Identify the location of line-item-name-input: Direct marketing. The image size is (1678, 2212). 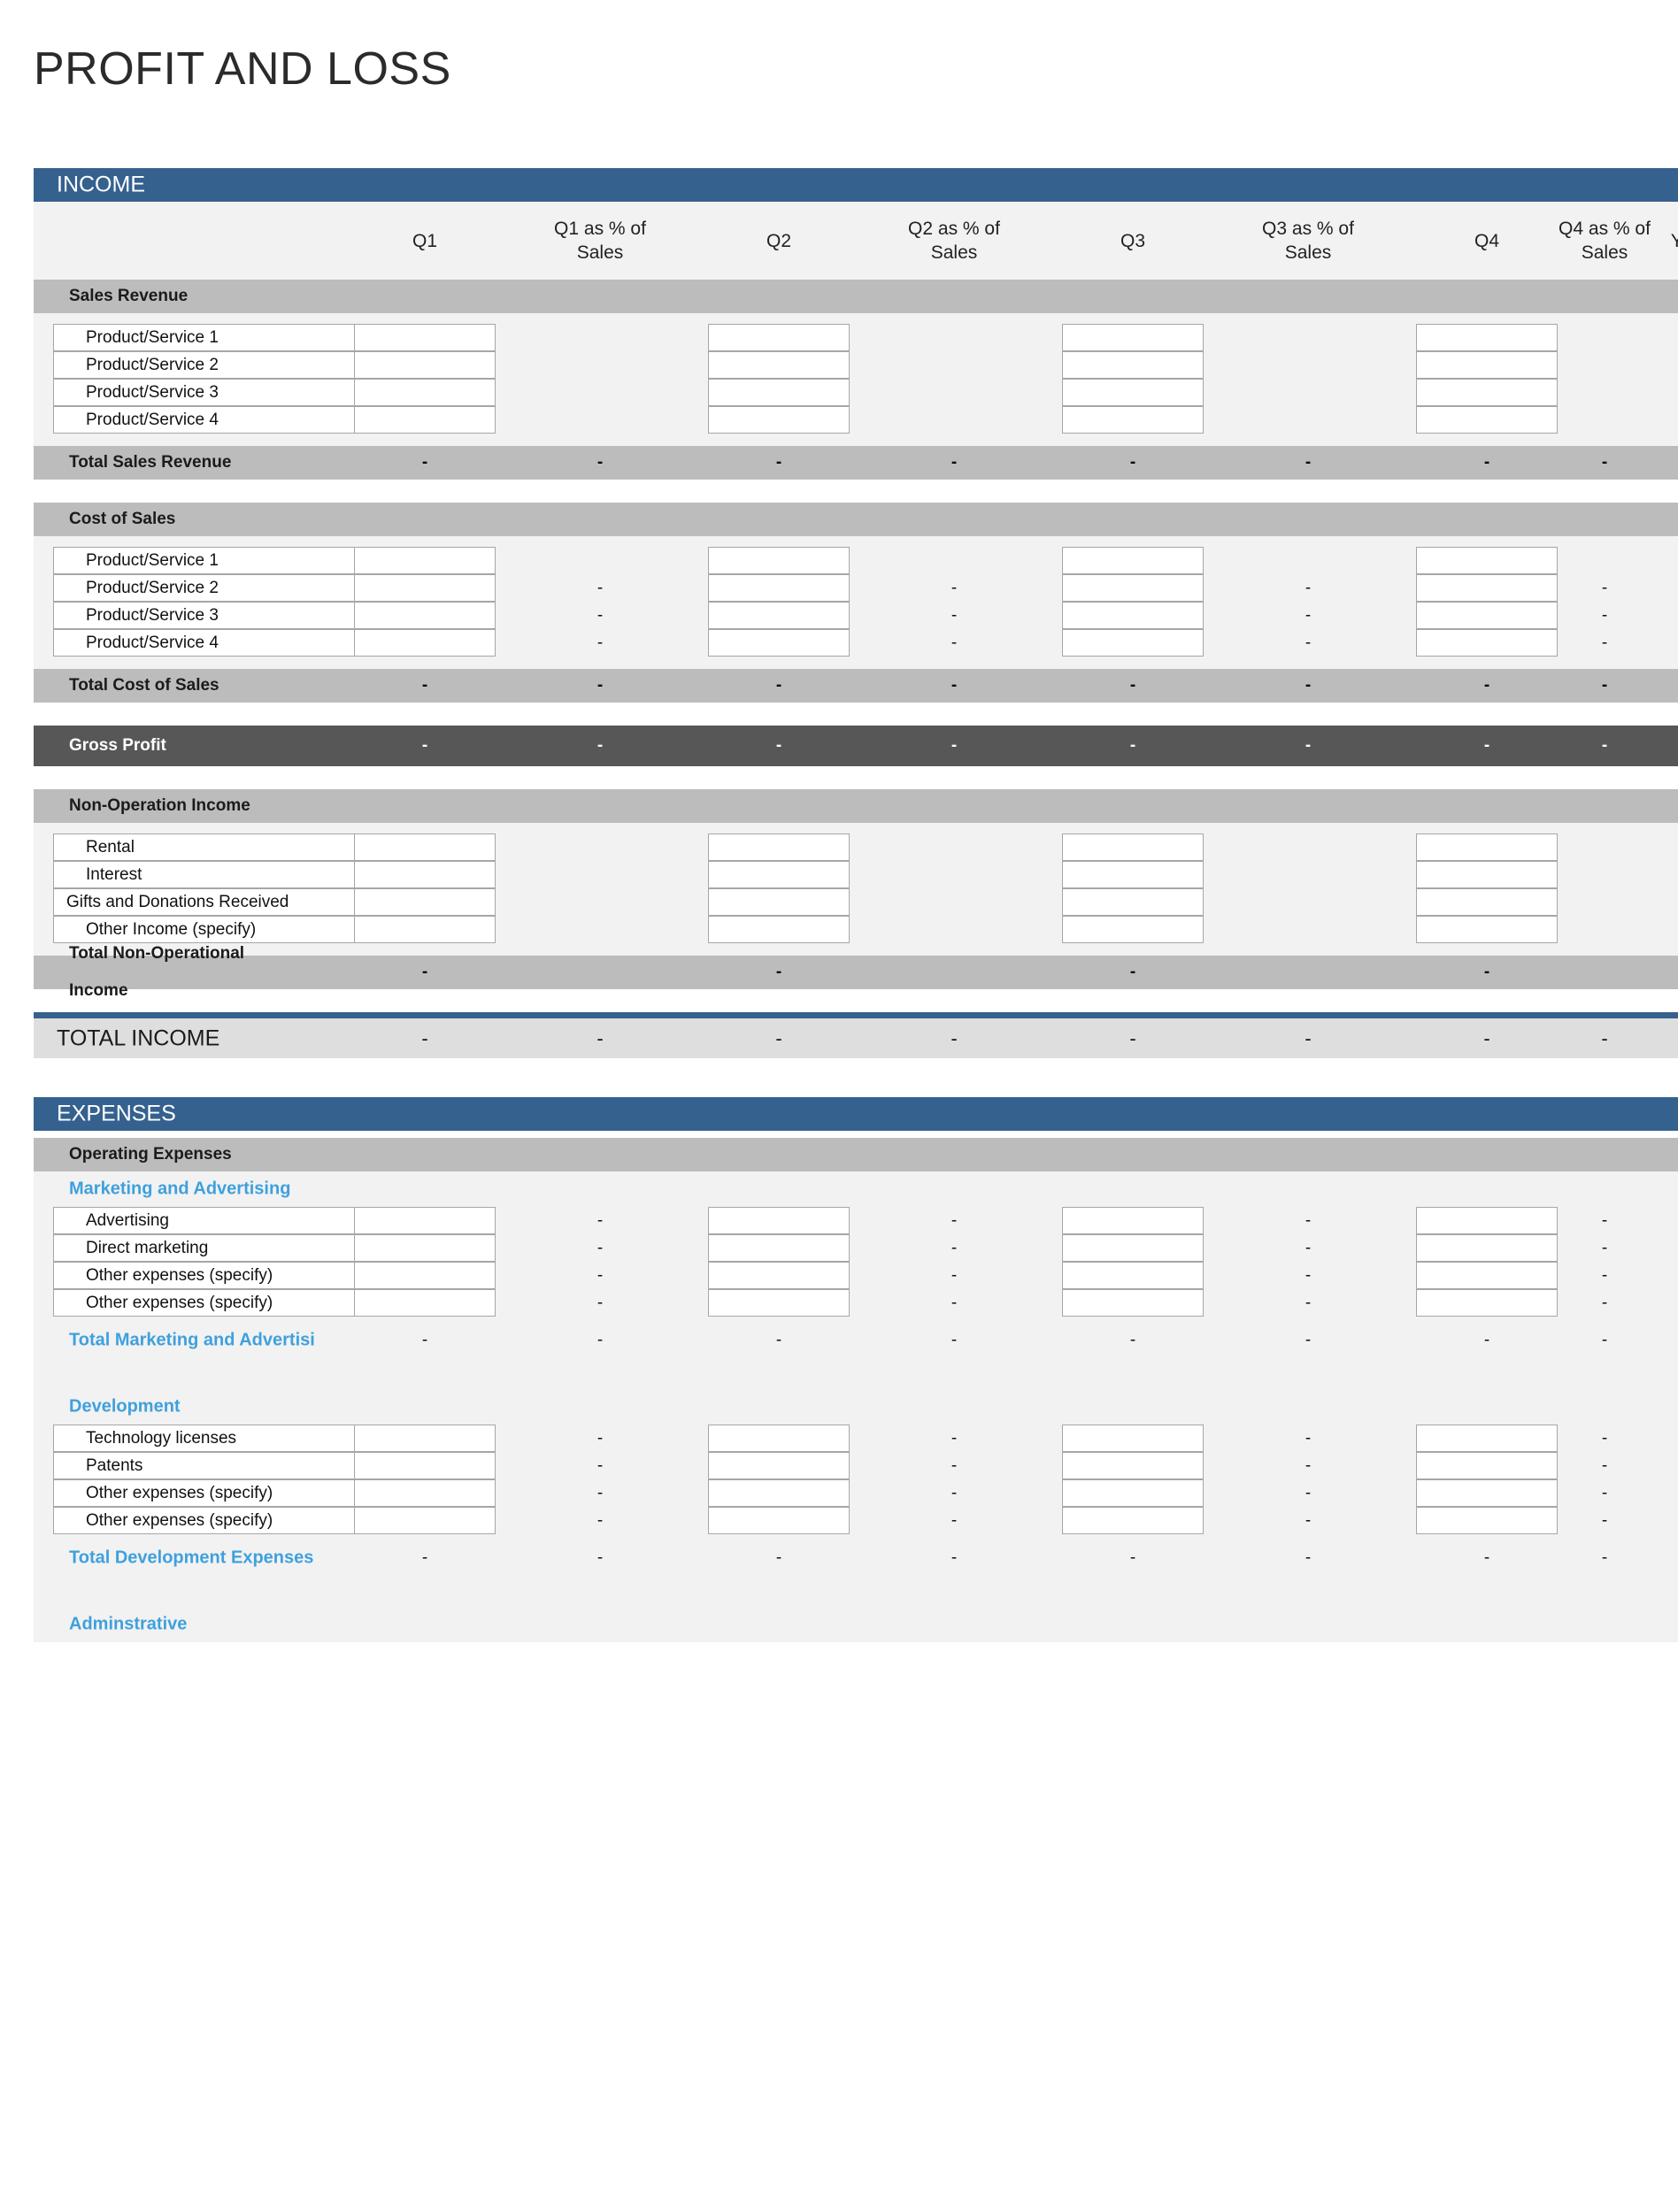
(228, 1248).